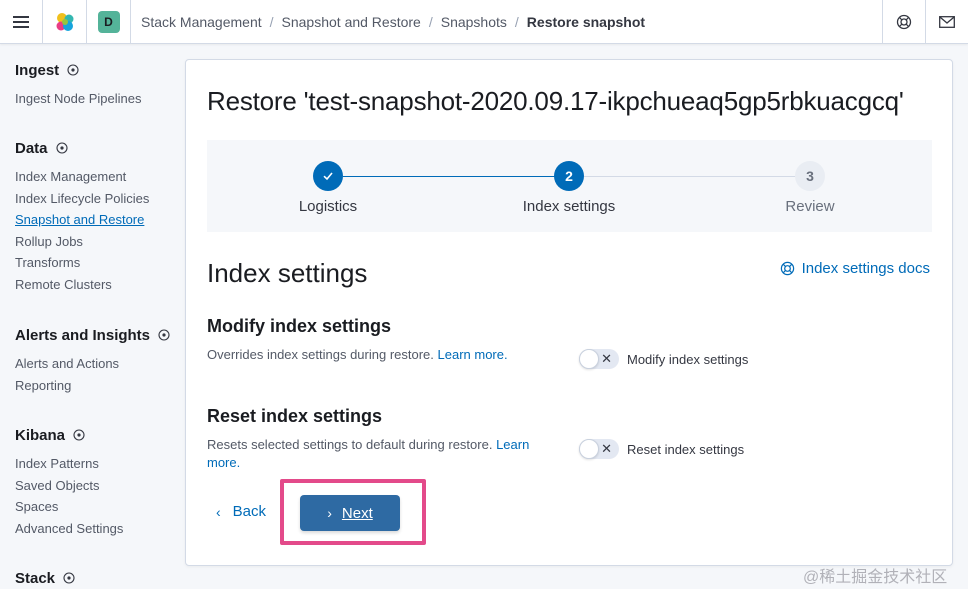 This screenshot has height=589, width=968. Describe the element at coordinates (328, 206) in the screenshot. I see `step-1-label: Logistics` at that location.